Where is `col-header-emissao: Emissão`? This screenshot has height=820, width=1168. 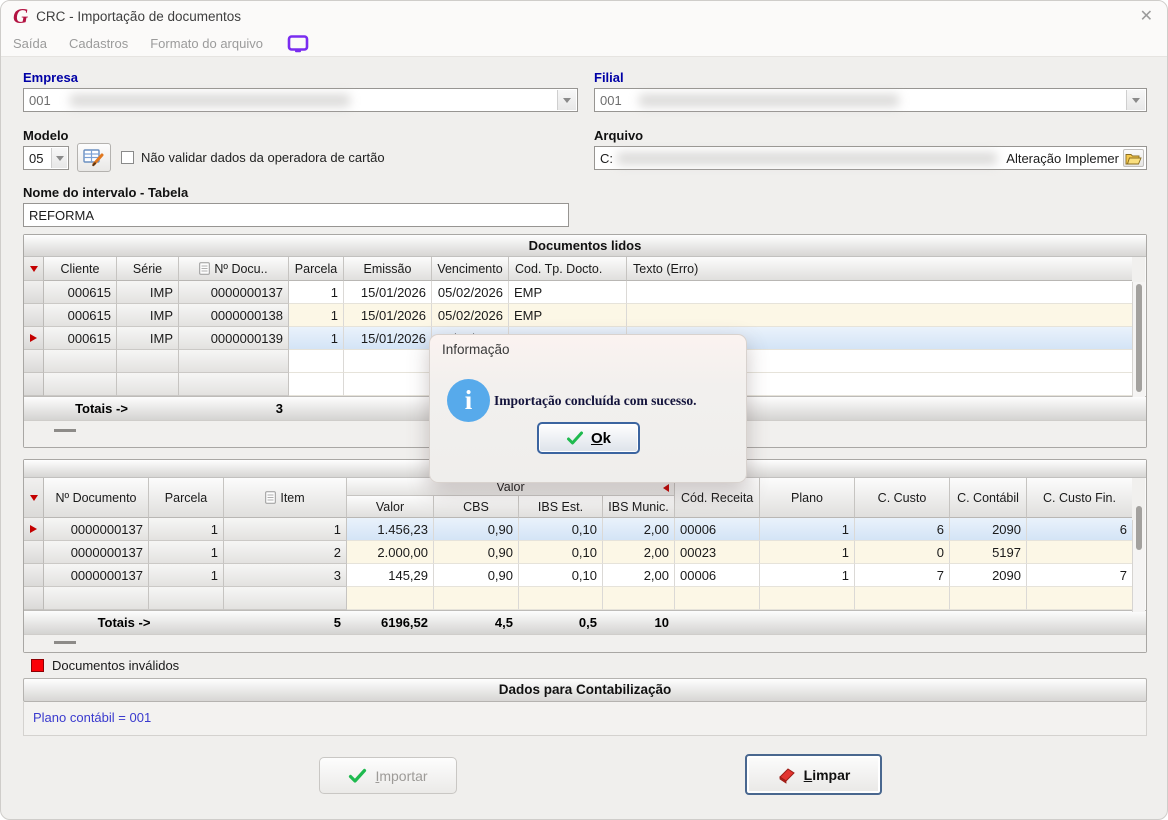 col-header-emissao: Emissão is located at coordinates (388, 269).